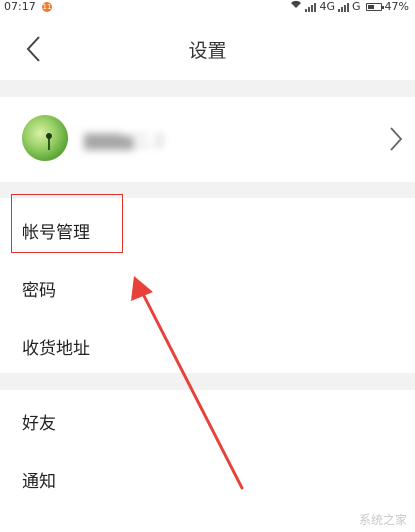  Describe the element at coordinates (39, 424) in the screenshot. I see `menu-item-label: 好友` at that location.